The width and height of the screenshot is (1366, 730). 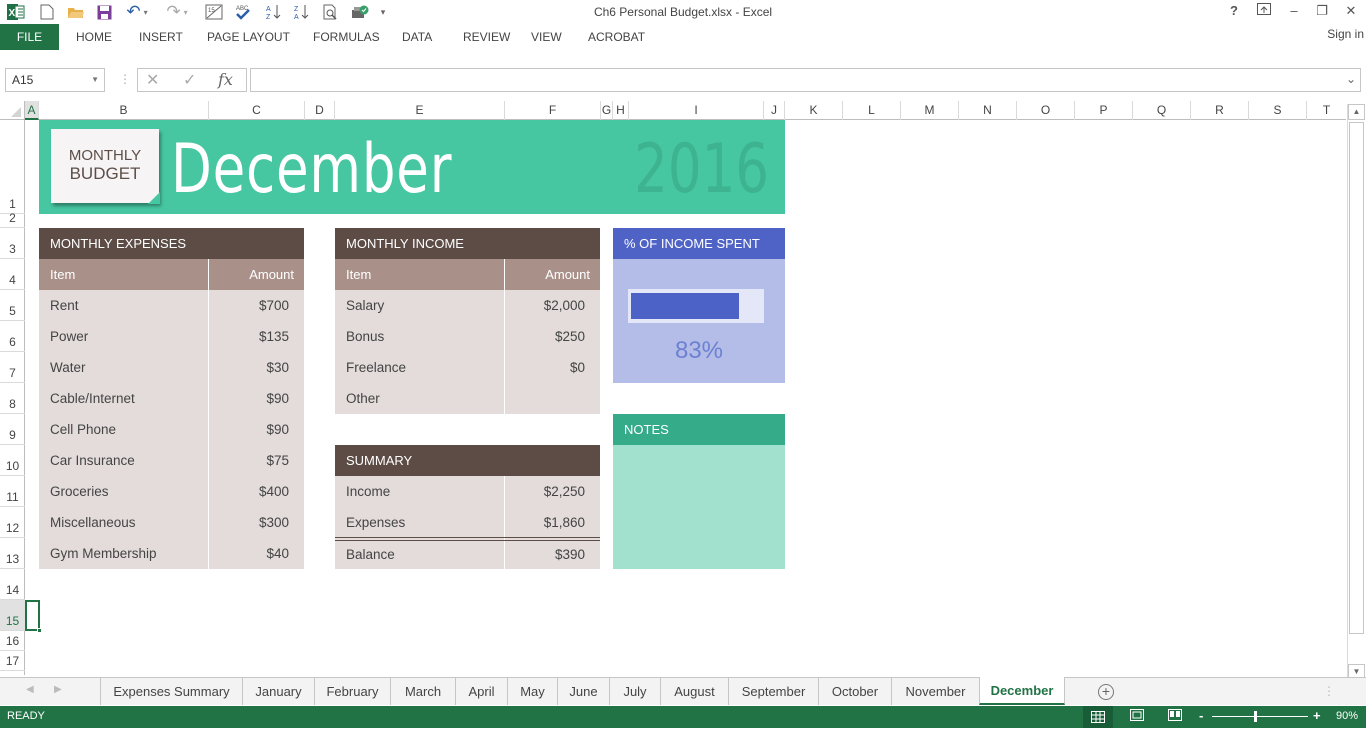 I want to click on summary-row-balance: Balance $390, so click(x=467, y=554).